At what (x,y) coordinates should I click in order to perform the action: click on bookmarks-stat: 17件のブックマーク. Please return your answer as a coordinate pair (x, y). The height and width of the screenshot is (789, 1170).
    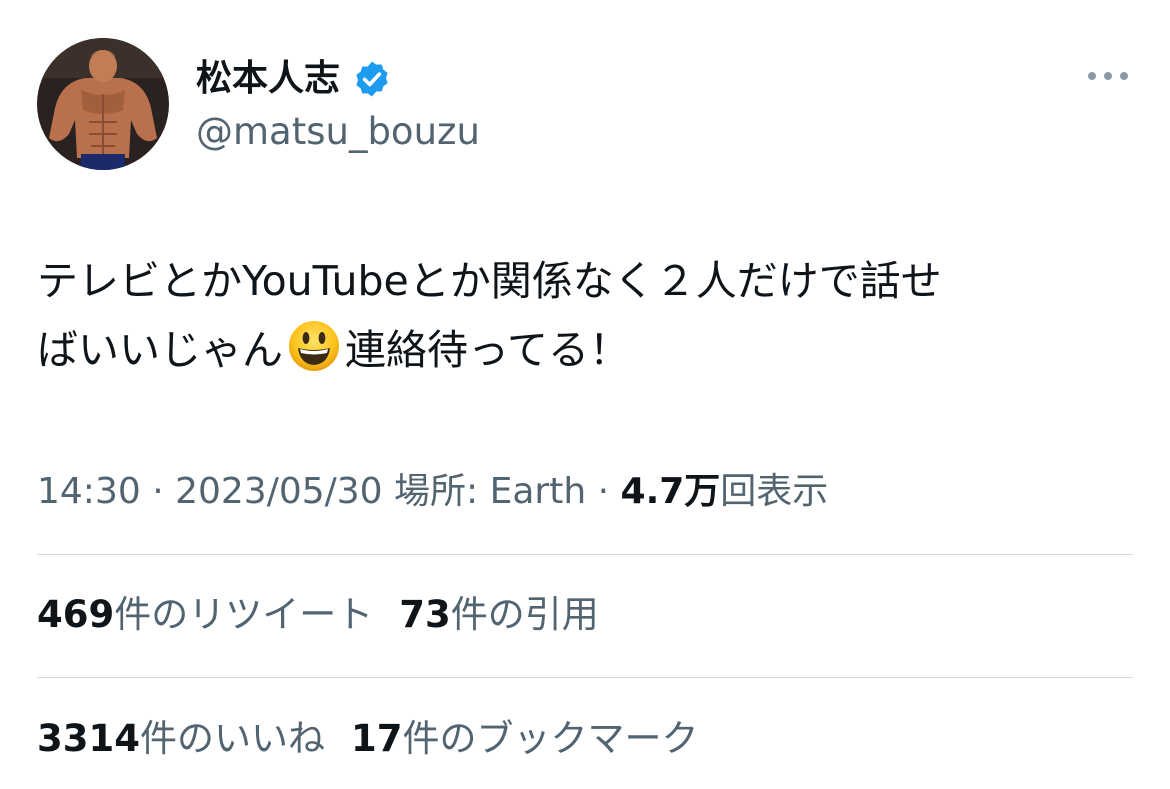
    Looking at the image, I should click on (525, 739).